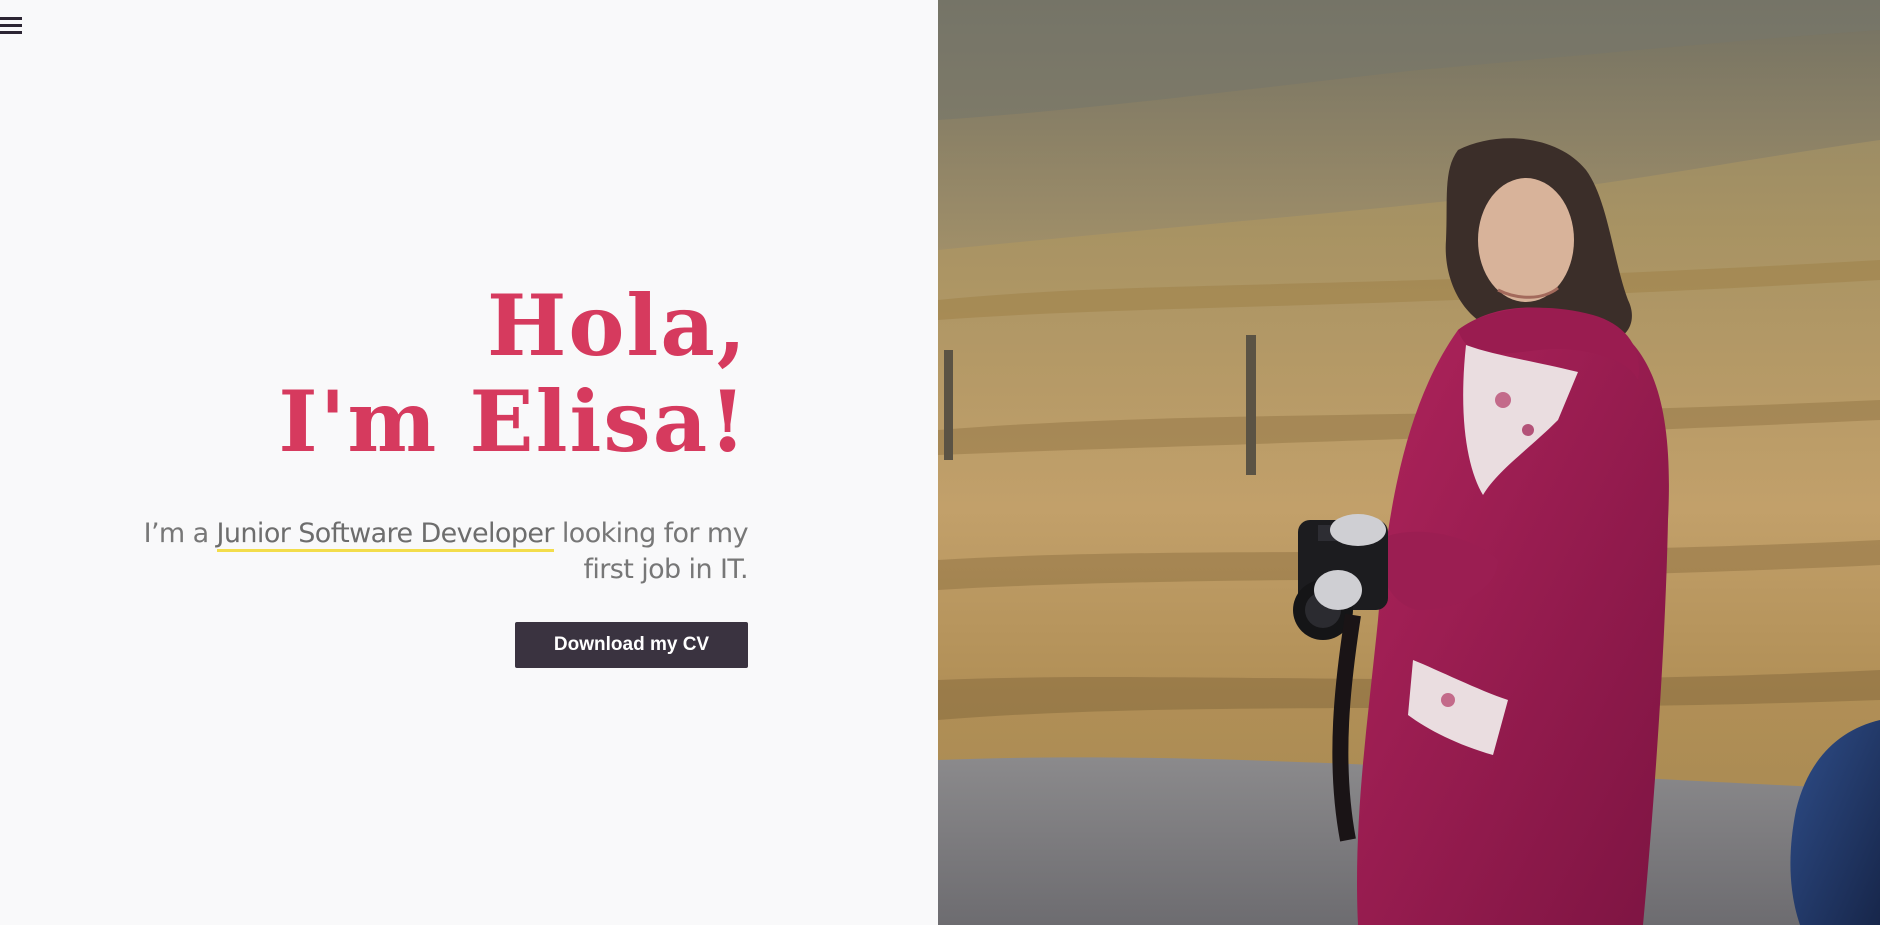 This screenshot has width=1880, height=925. Describe the element at coordinates (631, 645) in the screenshot. I see `download-cv-button: Download my CV` at that location.